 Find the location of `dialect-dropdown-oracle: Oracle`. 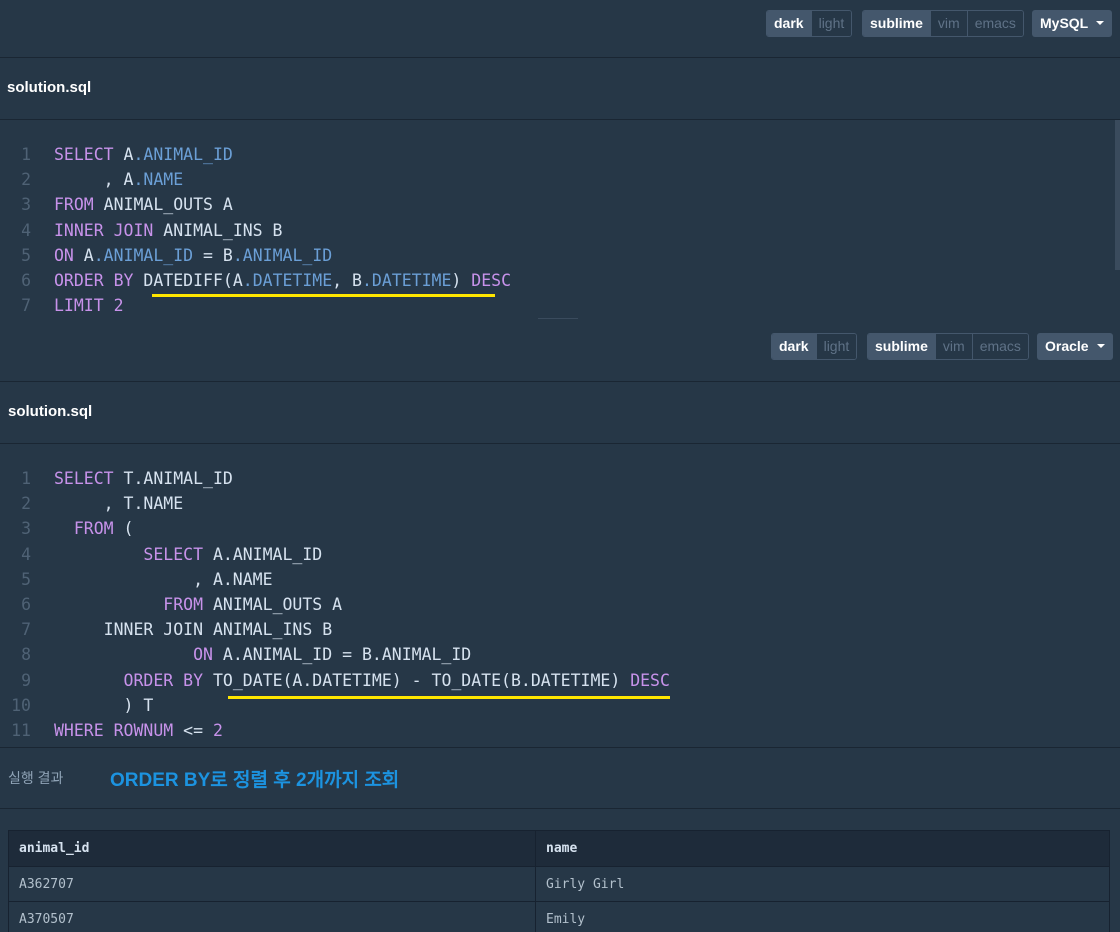

dialect-dropdown-oracle: Oracle is located at coordinates (1075, 346).